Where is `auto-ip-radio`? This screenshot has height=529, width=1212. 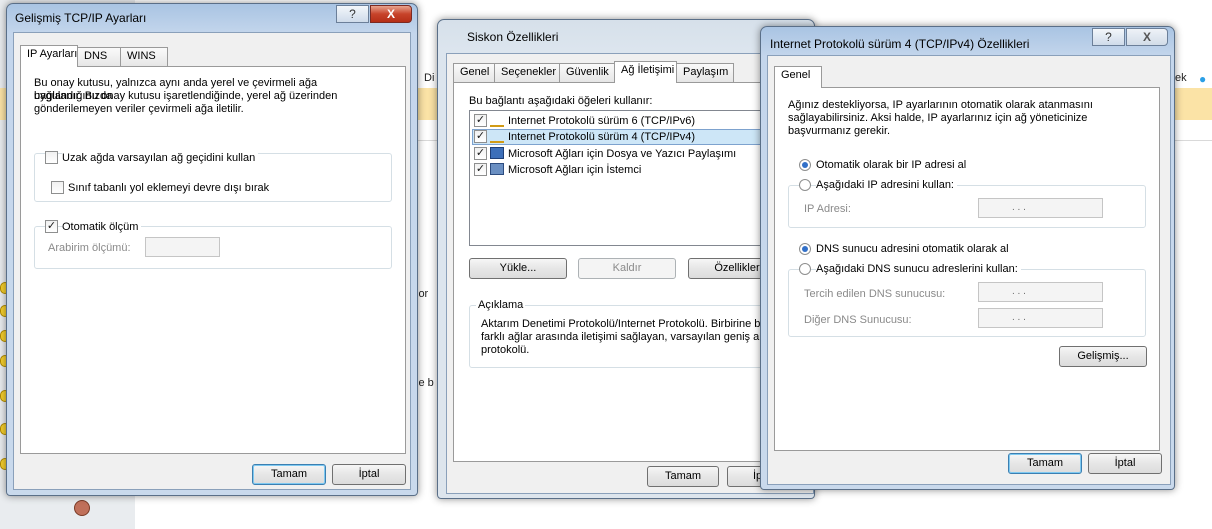
auto-ip-radio is located at coordinates (805, 165).